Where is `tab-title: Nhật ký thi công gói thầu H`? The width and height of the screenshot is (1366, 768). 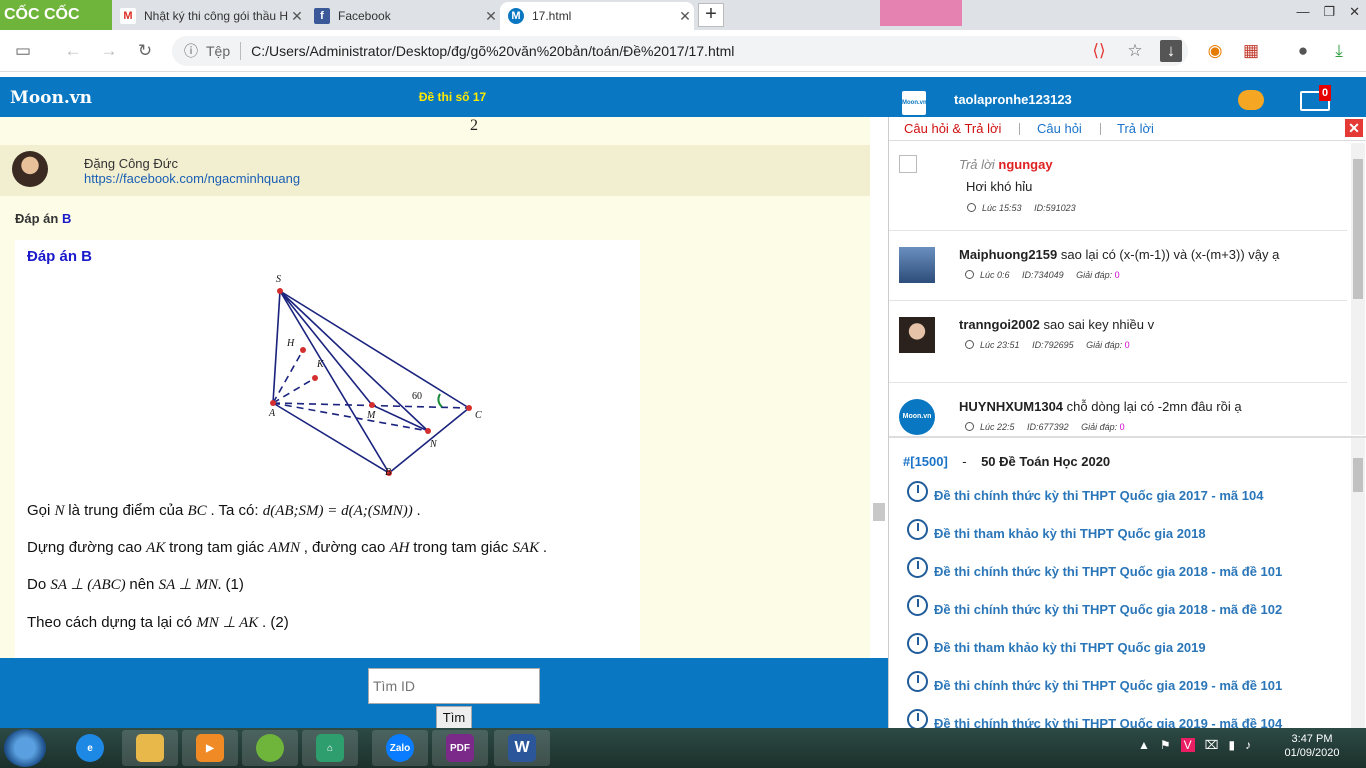 tab-title: Nhật ký thi công gói thầu H is located at coordinates (216, 16).